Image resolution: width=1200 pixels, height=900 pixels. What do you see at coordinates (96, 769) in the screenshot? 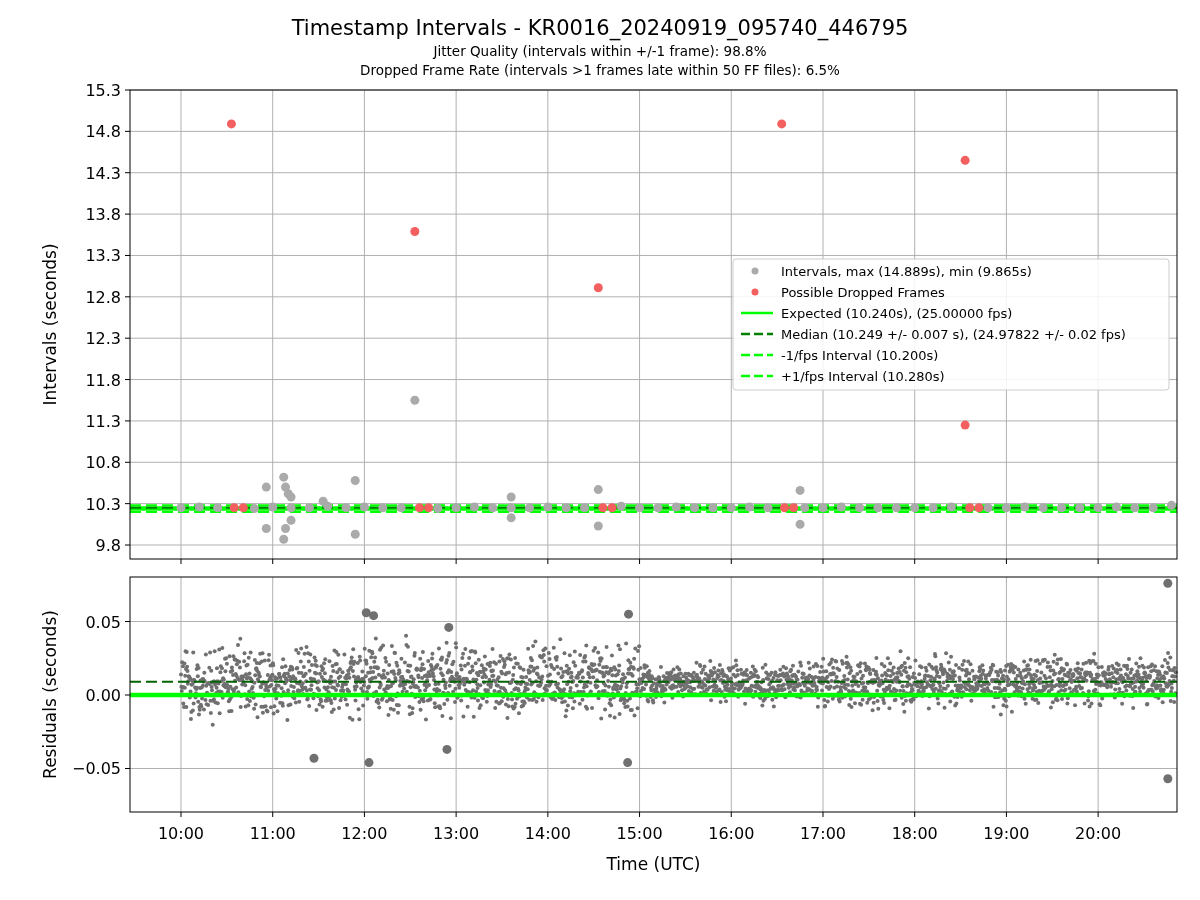
I see `y-tick-label: −0.05` at bounding box center [96, 769].